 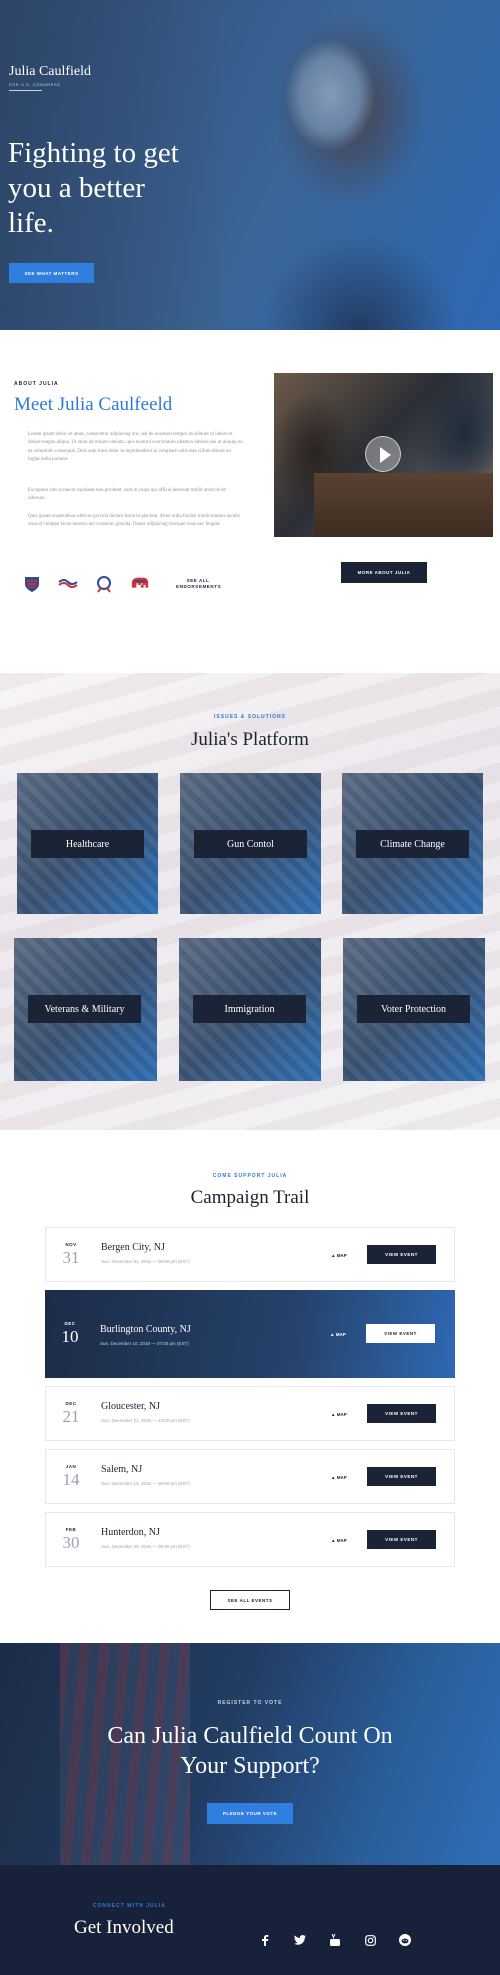 I want to click on event-name: Hunterdon, NJ, so click(x=130, y=1532).